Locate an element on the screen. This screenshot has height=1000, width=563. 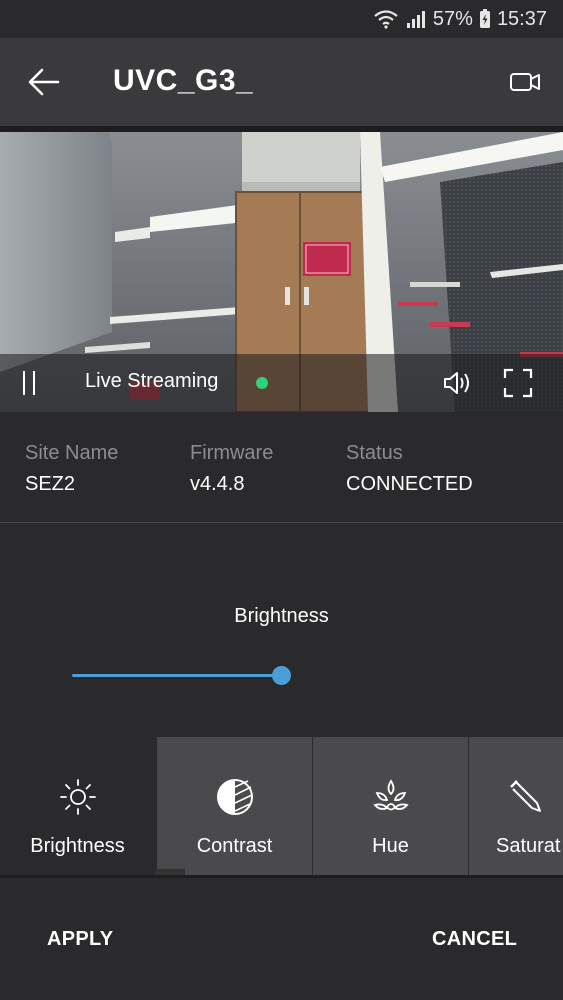
apply-button: APPLY is located at coordinates (80, 939).